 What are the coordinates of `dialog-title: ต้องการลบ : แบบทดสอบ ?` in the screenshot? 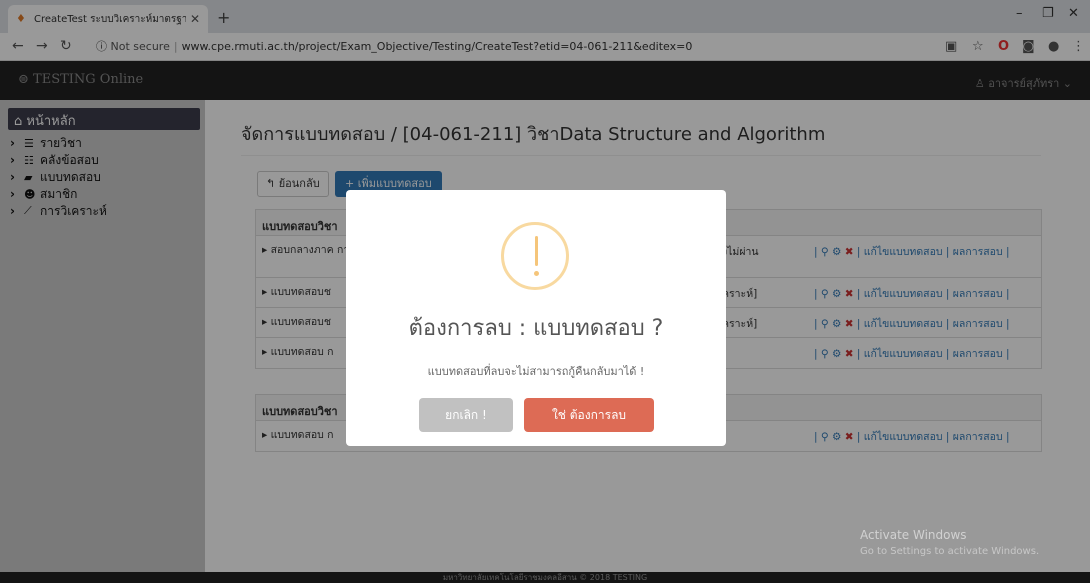 It's located at (536, 328).